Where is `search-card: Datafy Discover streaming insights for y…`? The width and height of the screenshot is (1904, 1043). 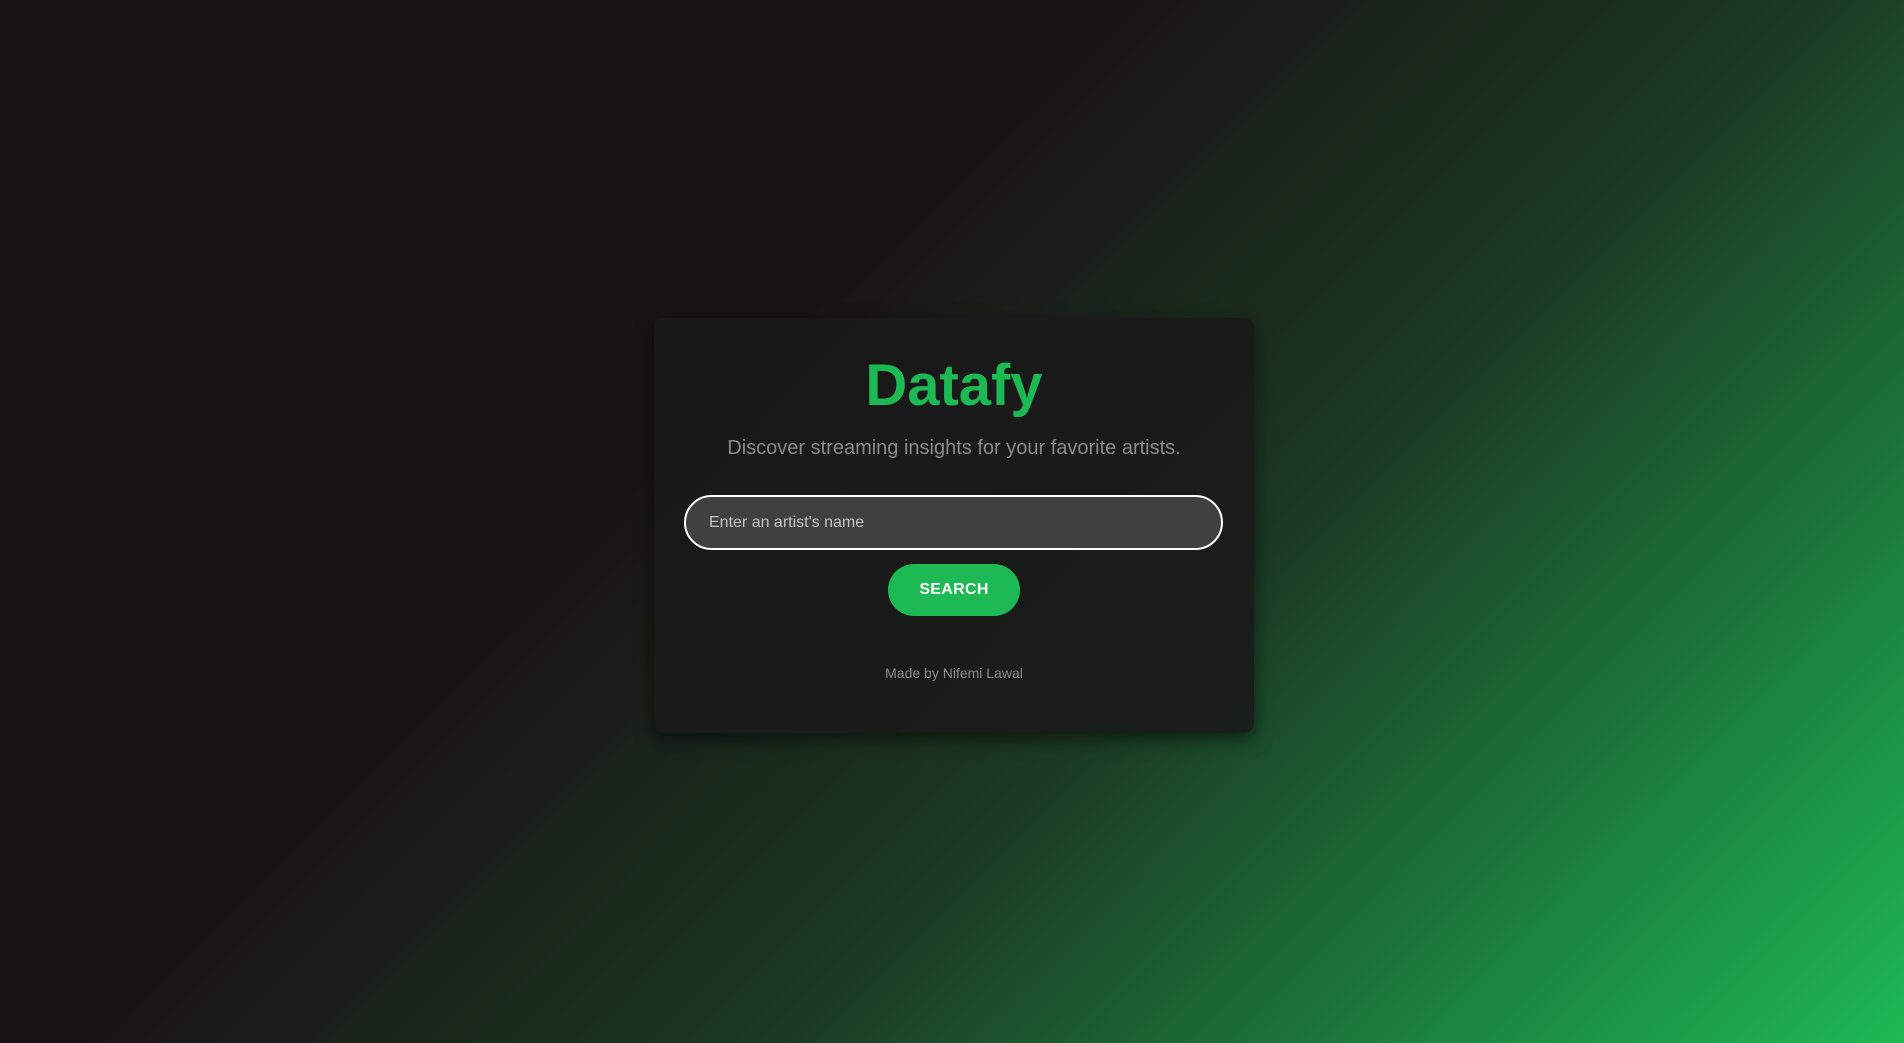 search-card: Datafy Discover streaming insights for y… is located at coordinates (954, 525).